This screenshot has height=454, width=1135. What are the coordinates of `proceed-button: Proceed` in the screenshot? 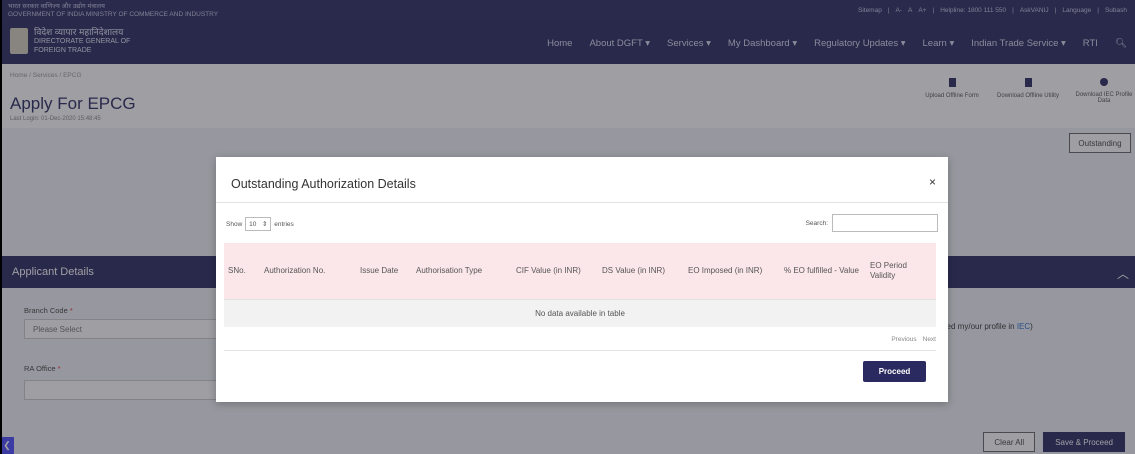 It's located at (894, 371).